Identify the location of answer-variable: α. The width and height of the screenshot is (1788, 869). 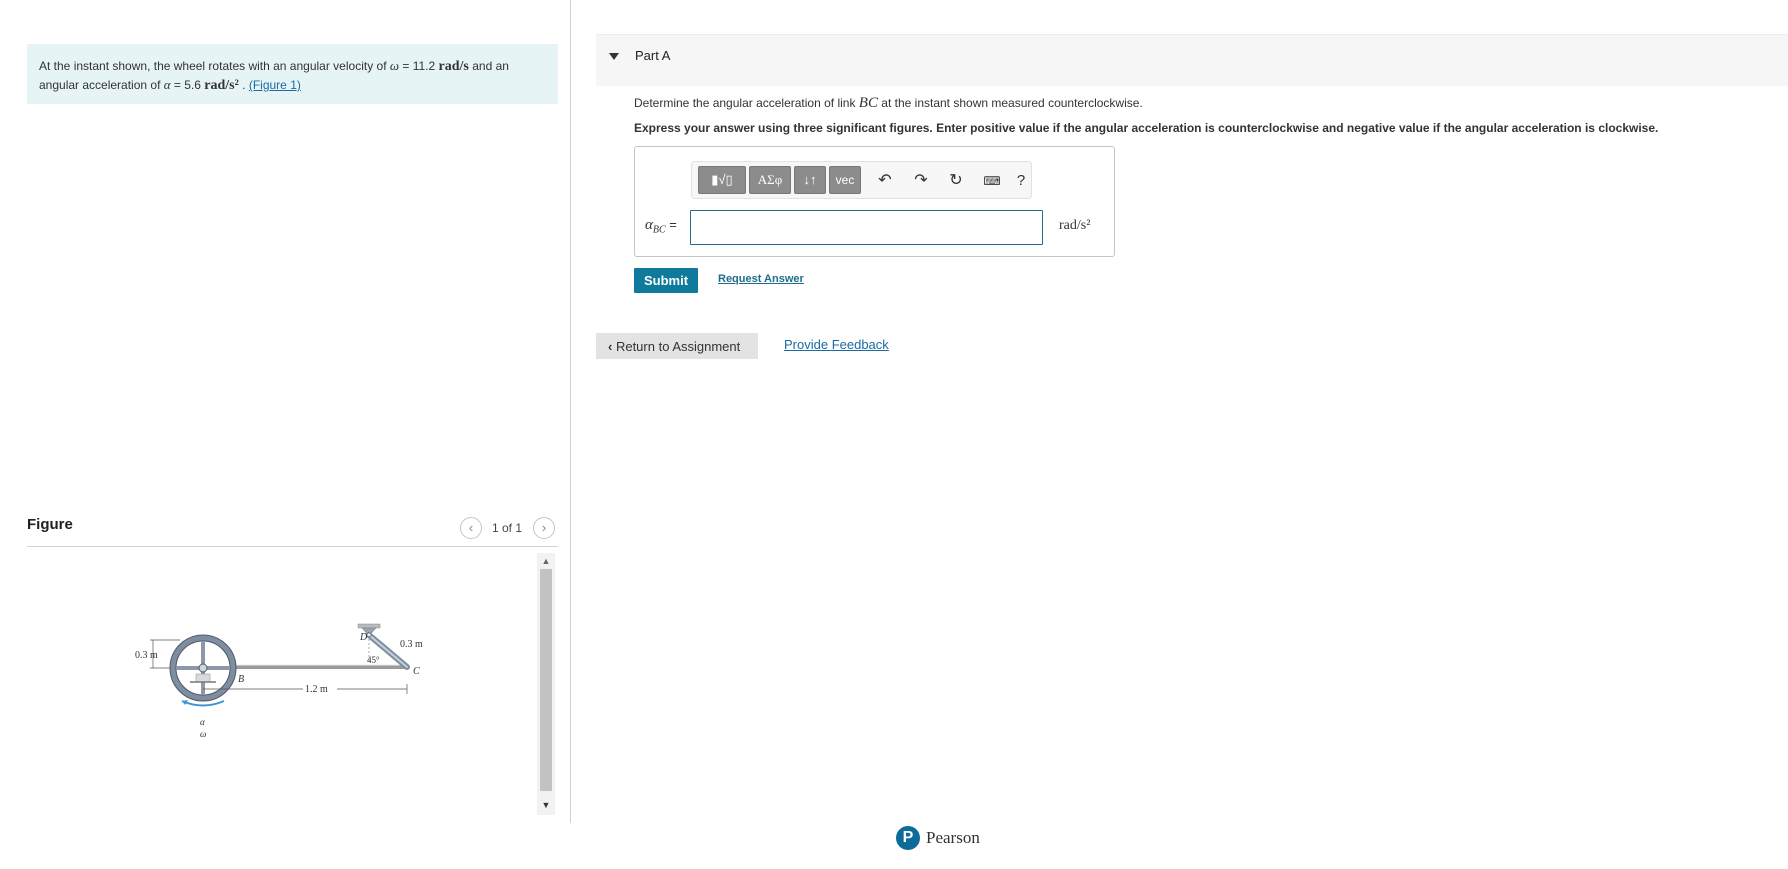
(649, 225).